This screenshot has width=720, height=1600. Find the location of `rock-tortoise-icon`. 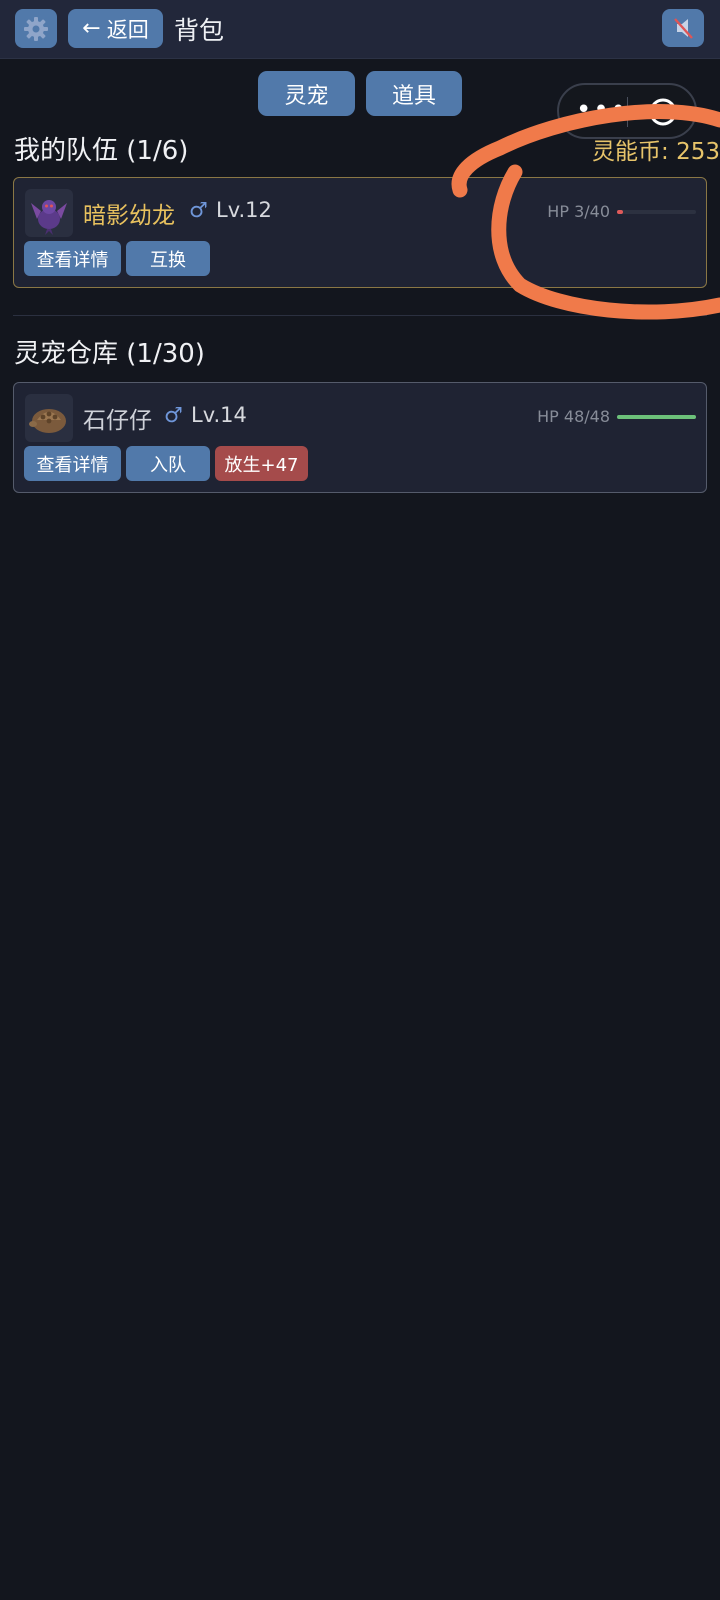

rock-tortoise-icon is located at coordinates (47, 421).